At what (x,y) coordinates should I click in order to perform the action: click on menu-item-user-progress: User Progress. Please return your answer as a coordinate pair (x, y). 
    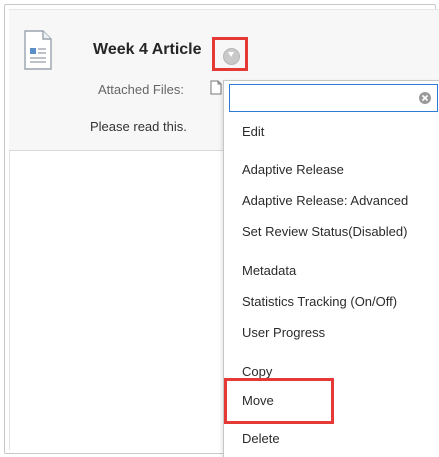
    Looking at the image, I should click on (283, 332).